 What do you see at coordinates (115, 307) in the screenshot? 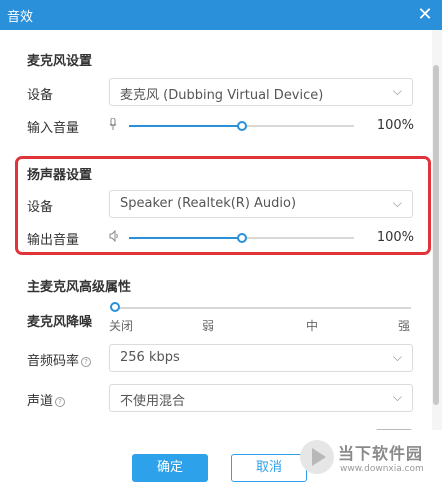
I see `noise-reduction-thumb` at bounding box center [115, 307].